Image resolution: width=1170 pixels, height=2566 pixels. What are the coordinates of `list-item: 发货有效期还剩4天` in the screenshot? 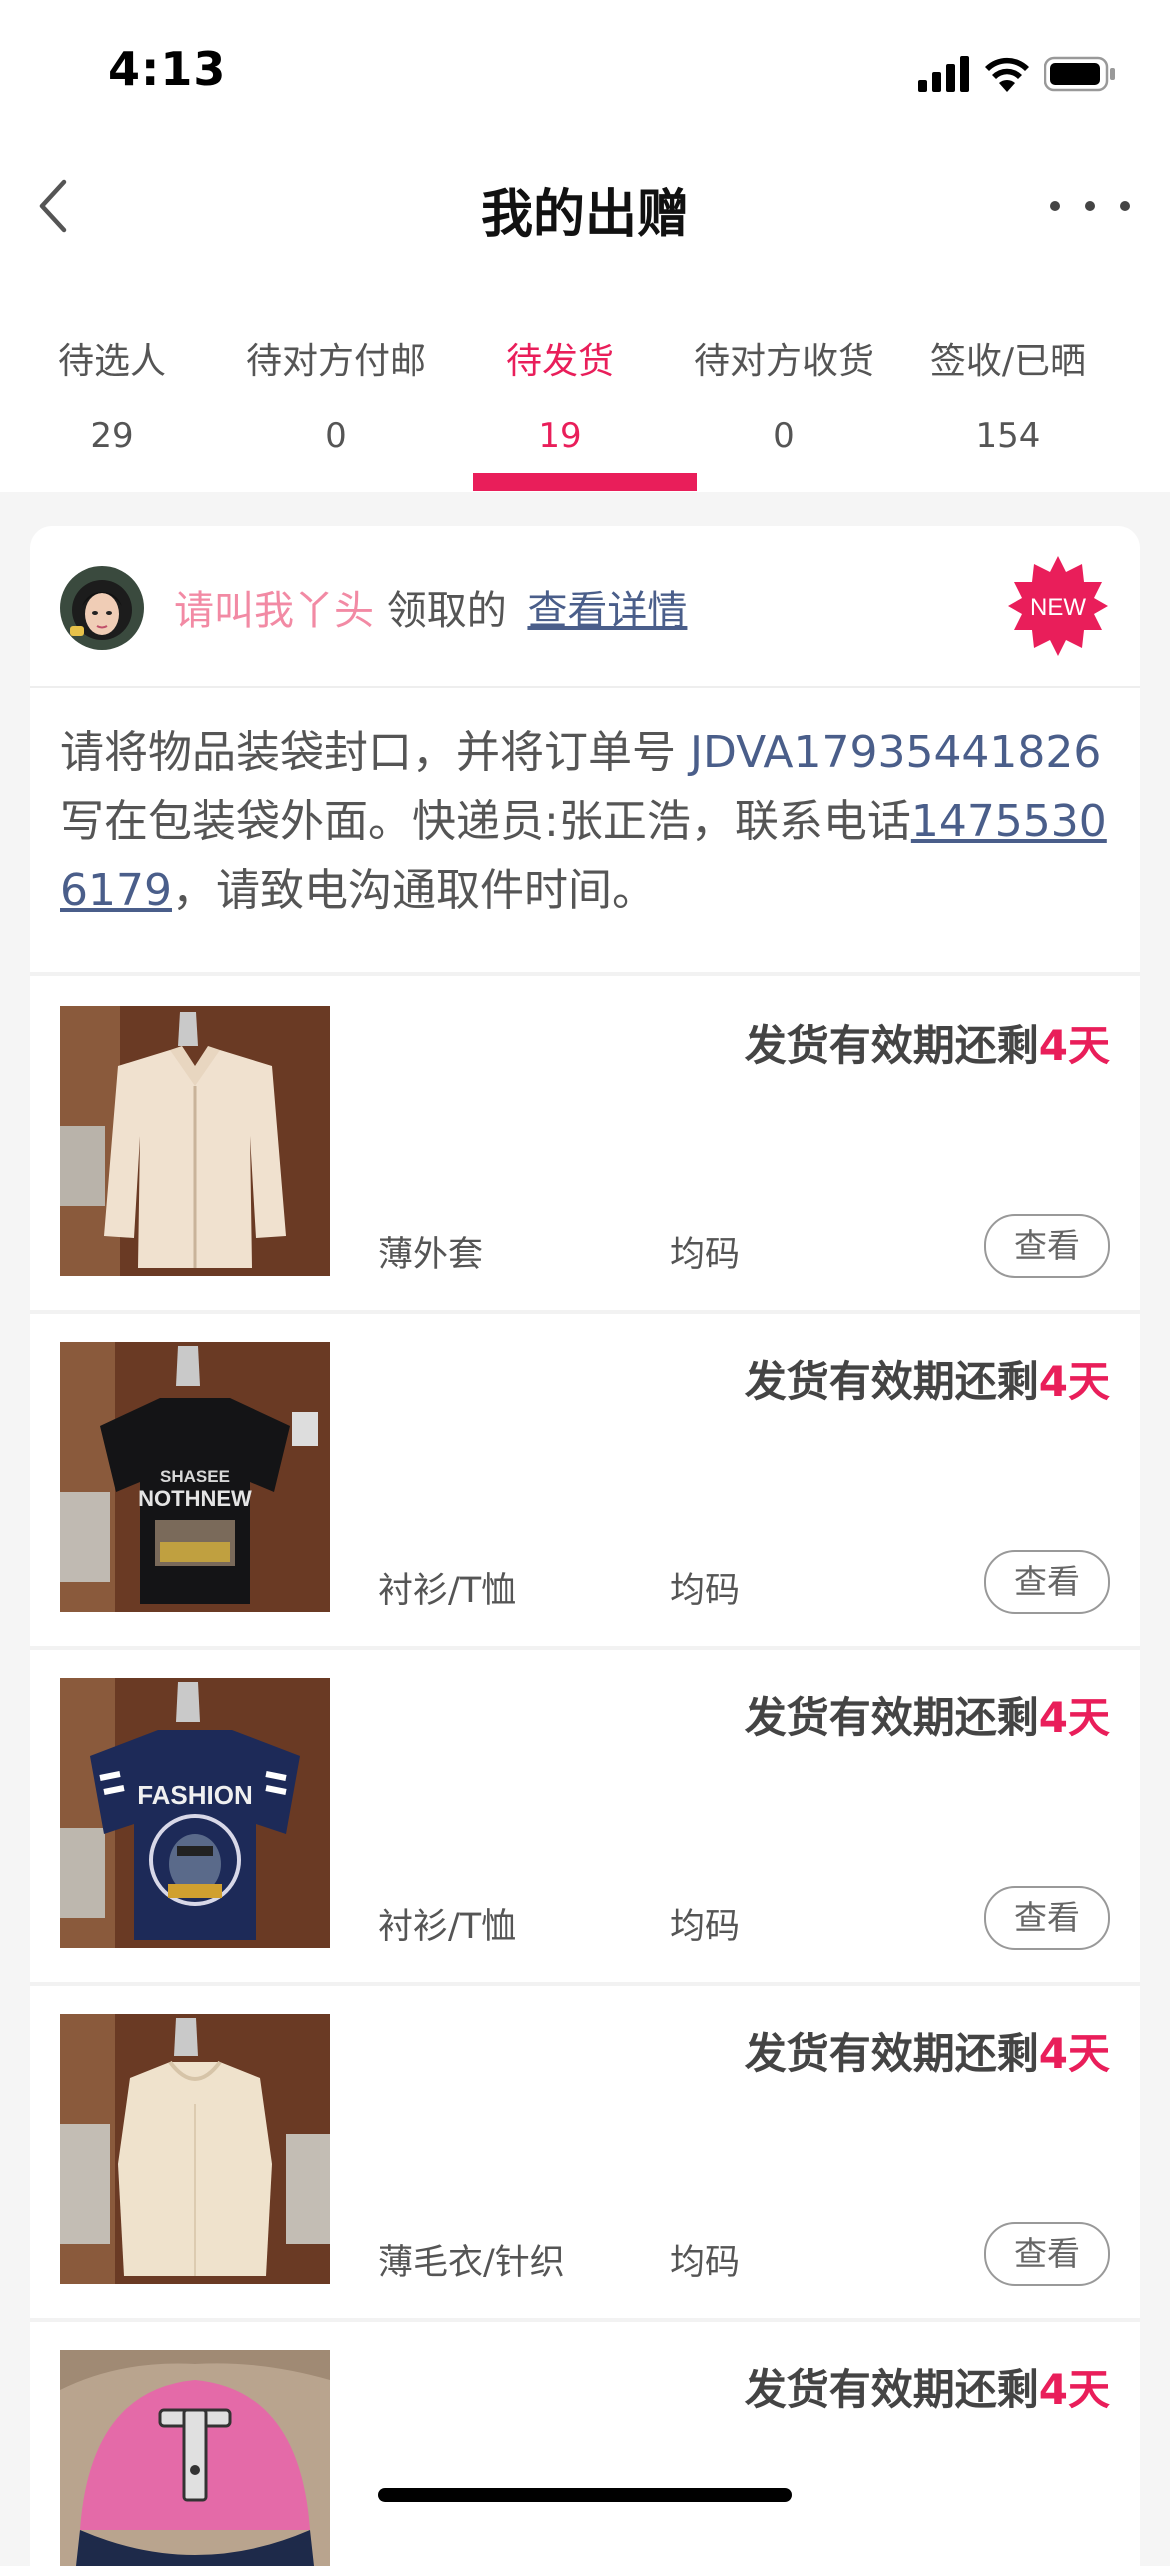 It's located at (585, 2443).